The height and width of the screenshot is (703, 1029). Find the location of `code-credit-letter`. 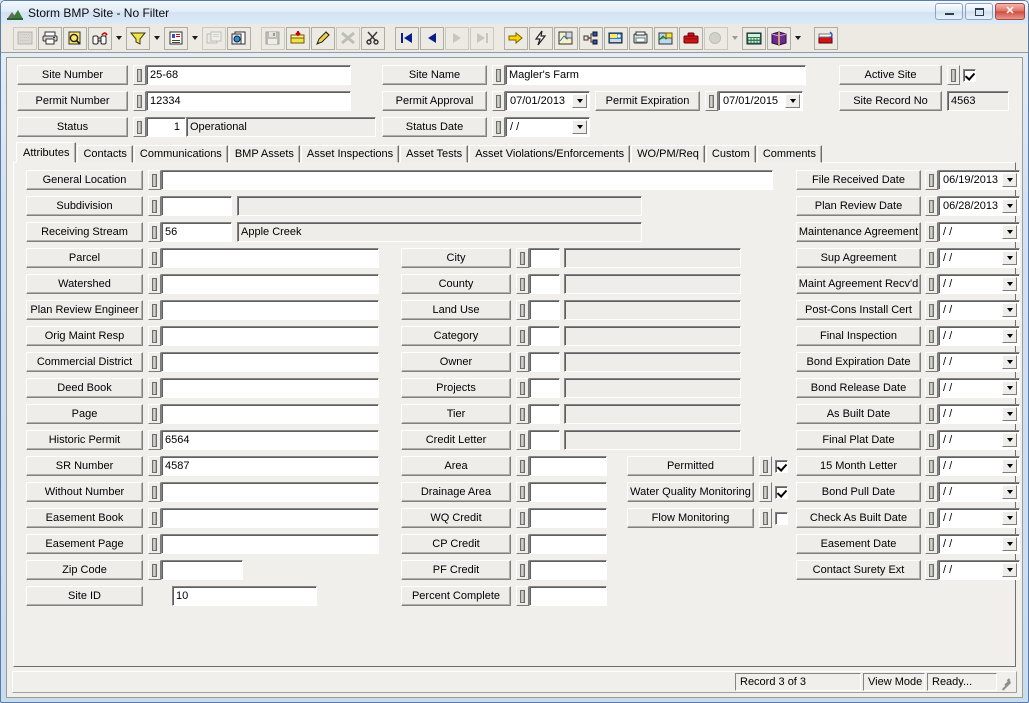

code-credit-letter is located at coordinates (544, 440).